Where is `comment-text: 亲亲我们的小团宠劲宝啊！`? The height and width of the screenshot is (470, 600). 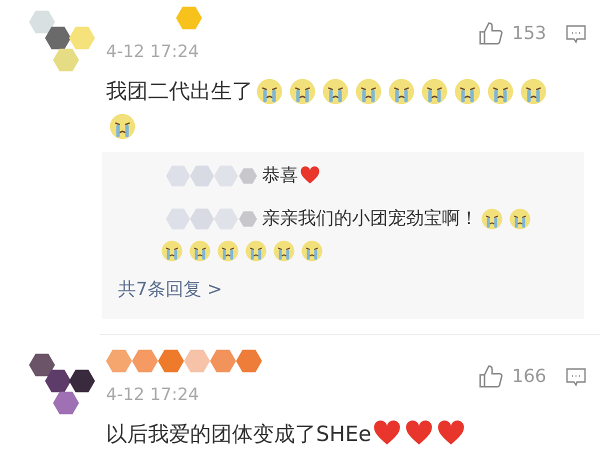
comment-text: 亲亲我们的小团宠劲宝啊！ is located at coordinates (370, 219).